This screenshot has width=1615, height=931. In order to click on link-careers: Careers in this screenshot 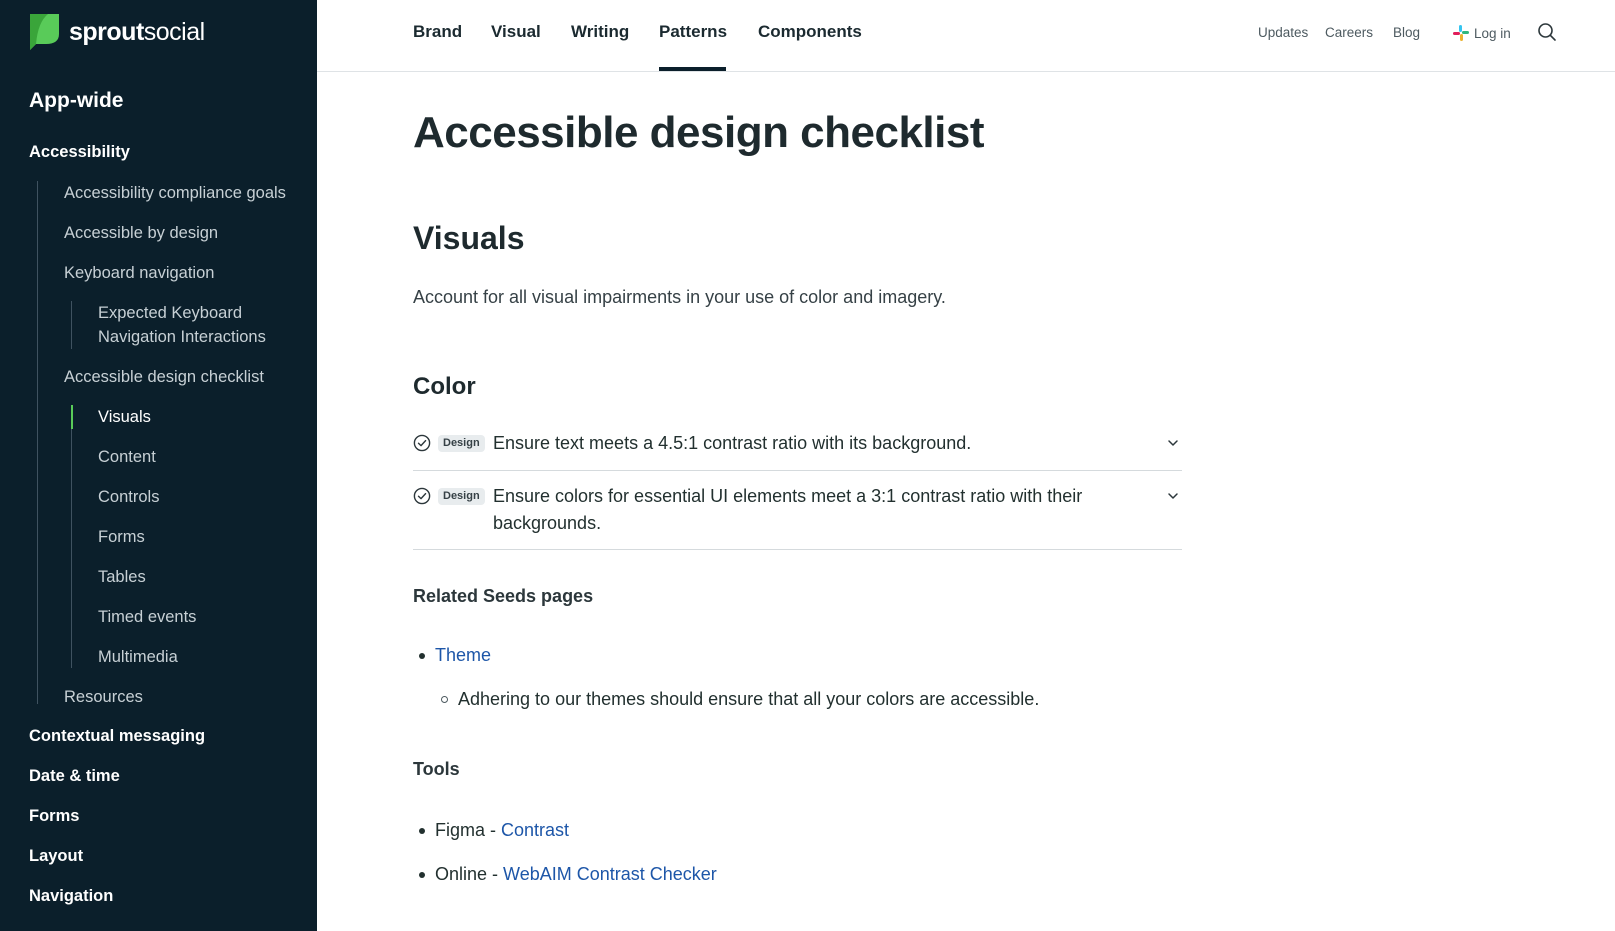, I will do `click(1349, 32)`.